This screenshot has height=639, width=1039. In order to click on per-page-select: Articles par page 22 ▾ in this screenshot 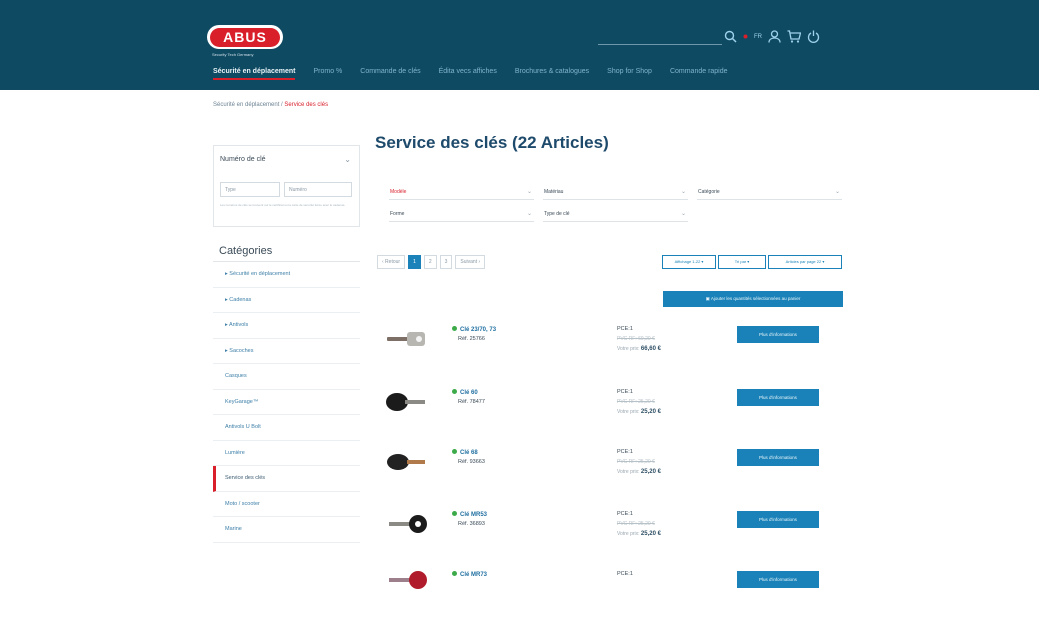, I will do `click(805, 262)`.